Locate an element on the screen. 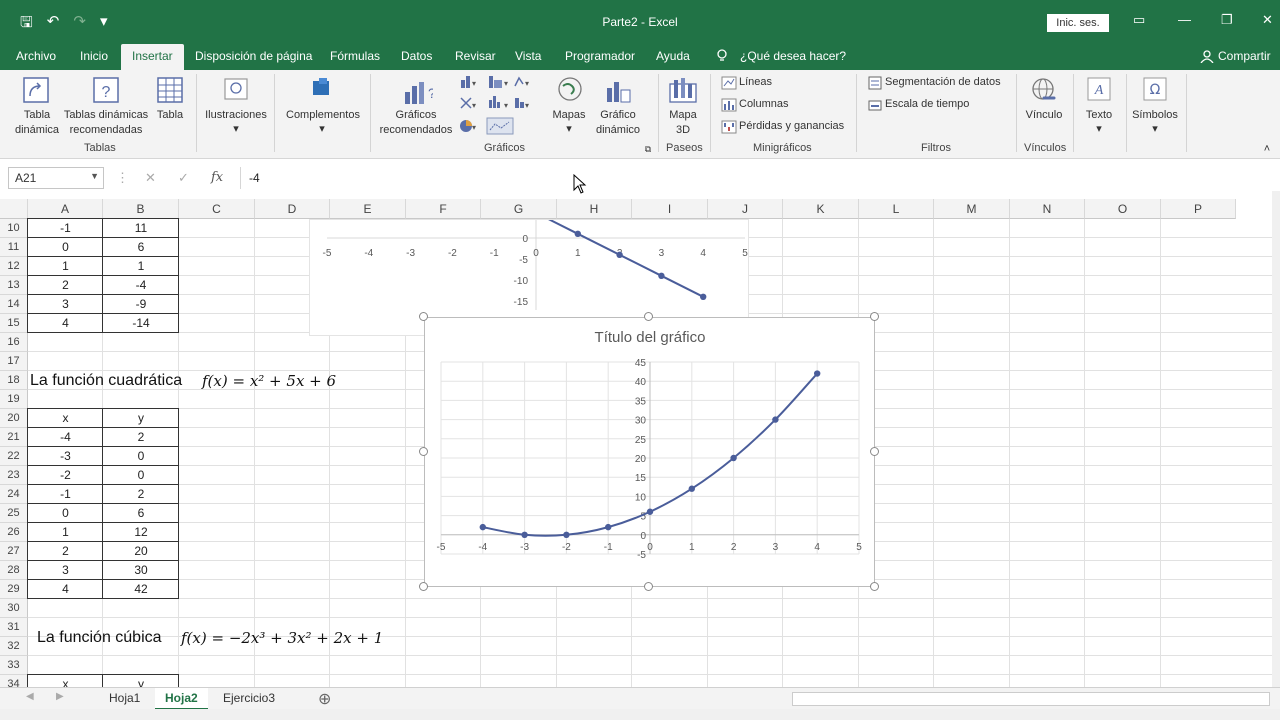 This screenshot has height=720, width=1280. enter-check-icon: ✓ is located at coordinates (183, 178).